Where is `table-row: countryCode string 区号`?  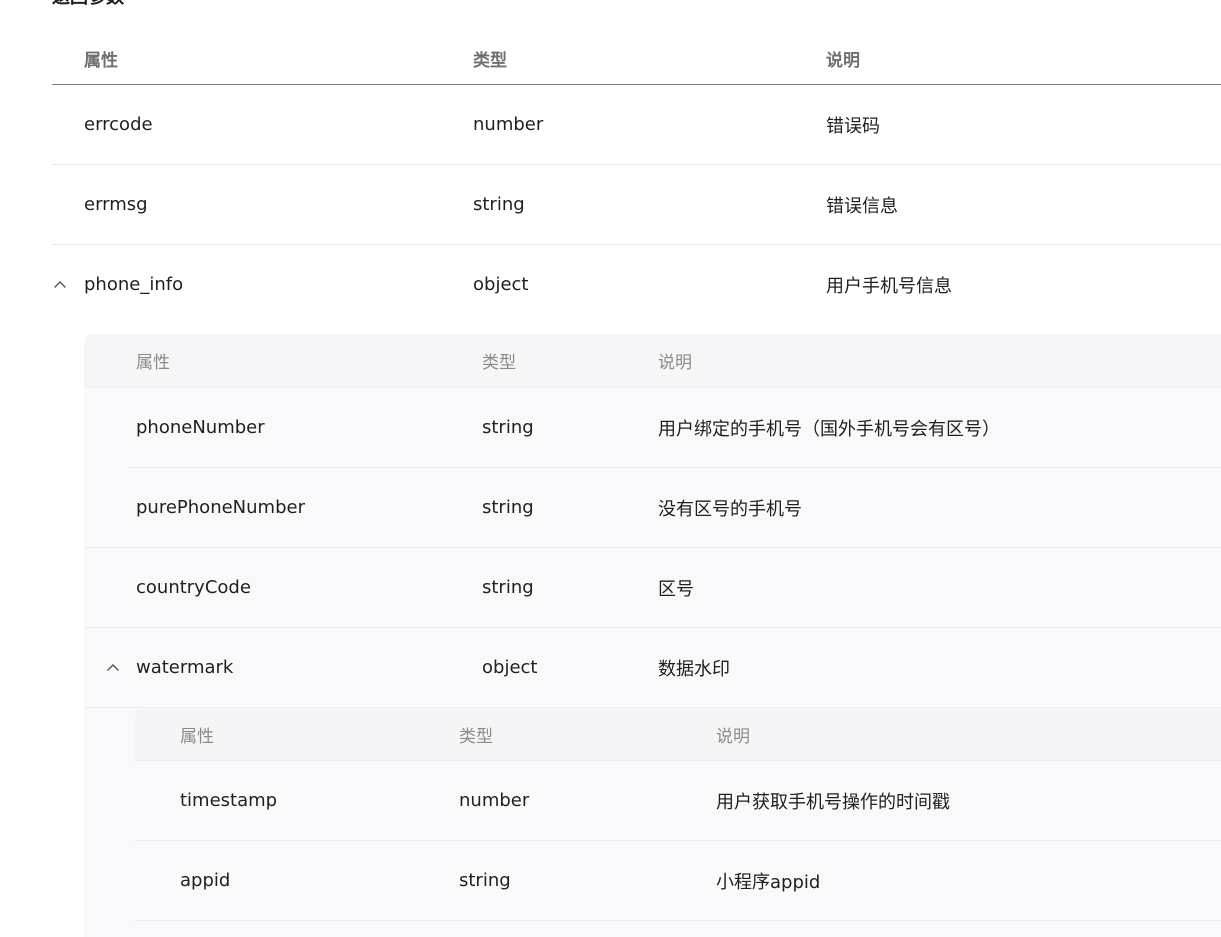
table-row: countryCode string 区号 is located at coordinates (652, 588).